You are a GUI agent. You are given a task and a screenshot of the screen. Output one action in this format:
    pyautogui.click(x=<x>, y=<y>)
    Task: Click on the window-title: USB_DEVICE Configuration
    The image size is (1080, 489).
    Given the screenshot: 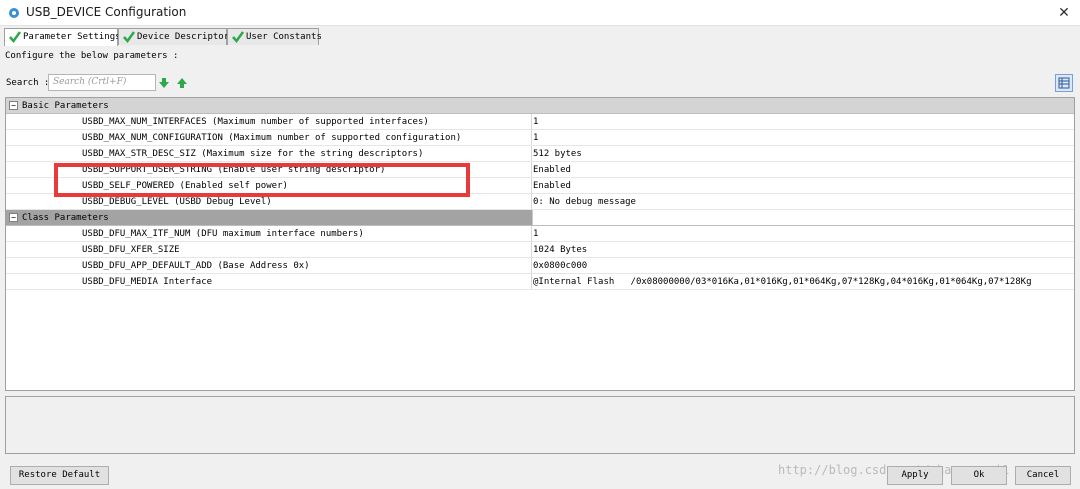 What is the action you would take?
    pyautogui.click(x=106, y=12)
    